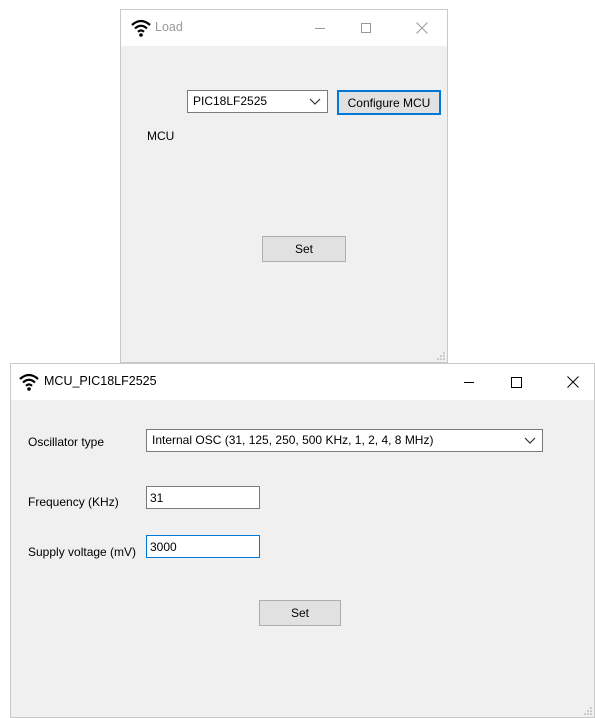 This screenshot has height=718, width=595. I want to click on mcu-set-label: Set, so click(299, 613).